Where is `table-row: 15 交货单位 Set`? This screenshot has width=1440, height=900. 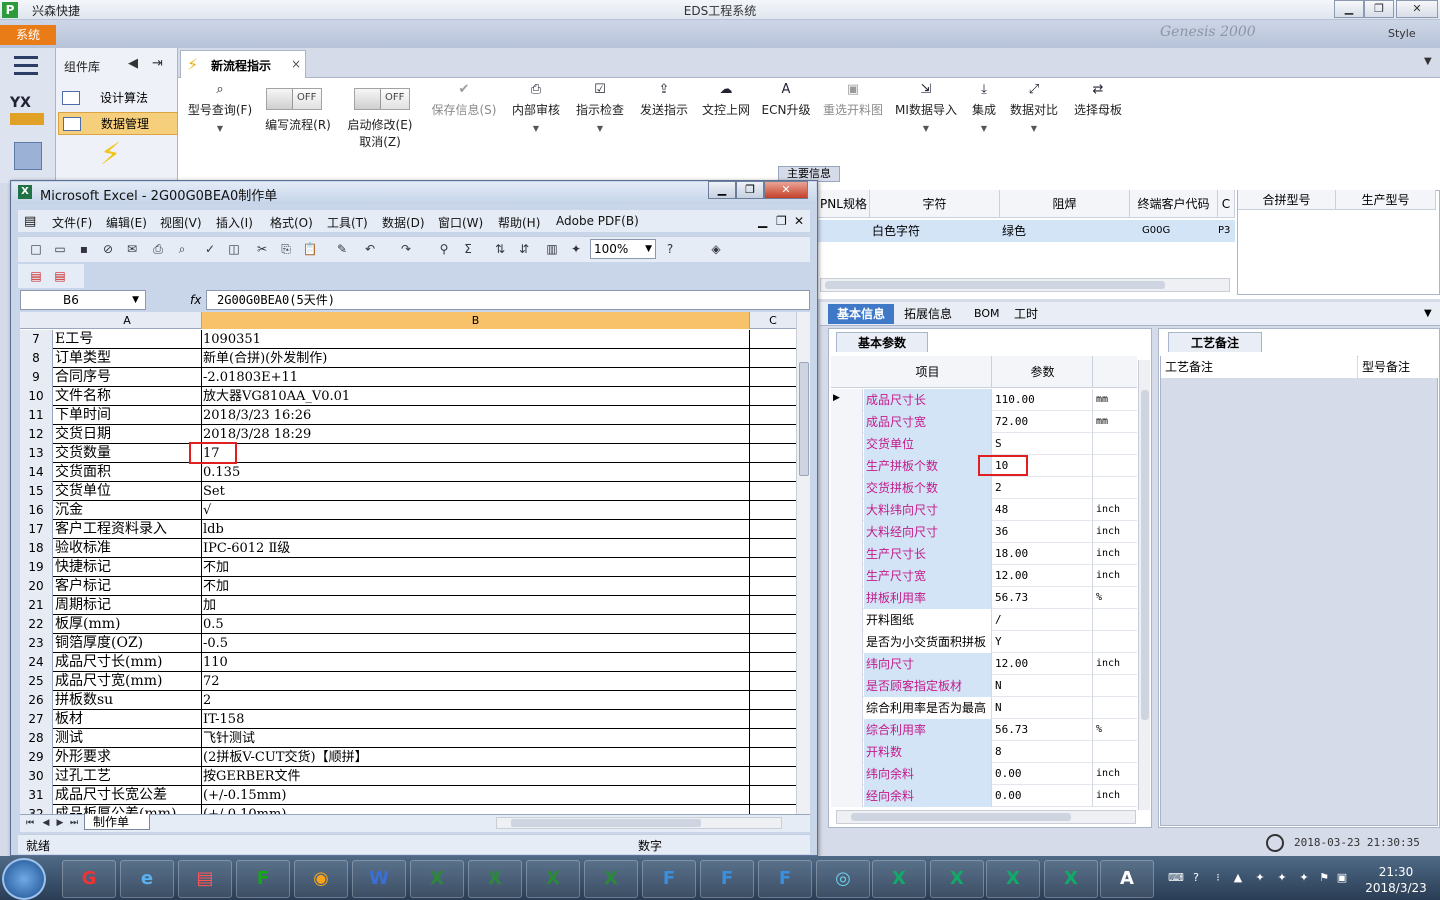
table-row: 15 交货单位 Set is located at coordinates (408, 491).